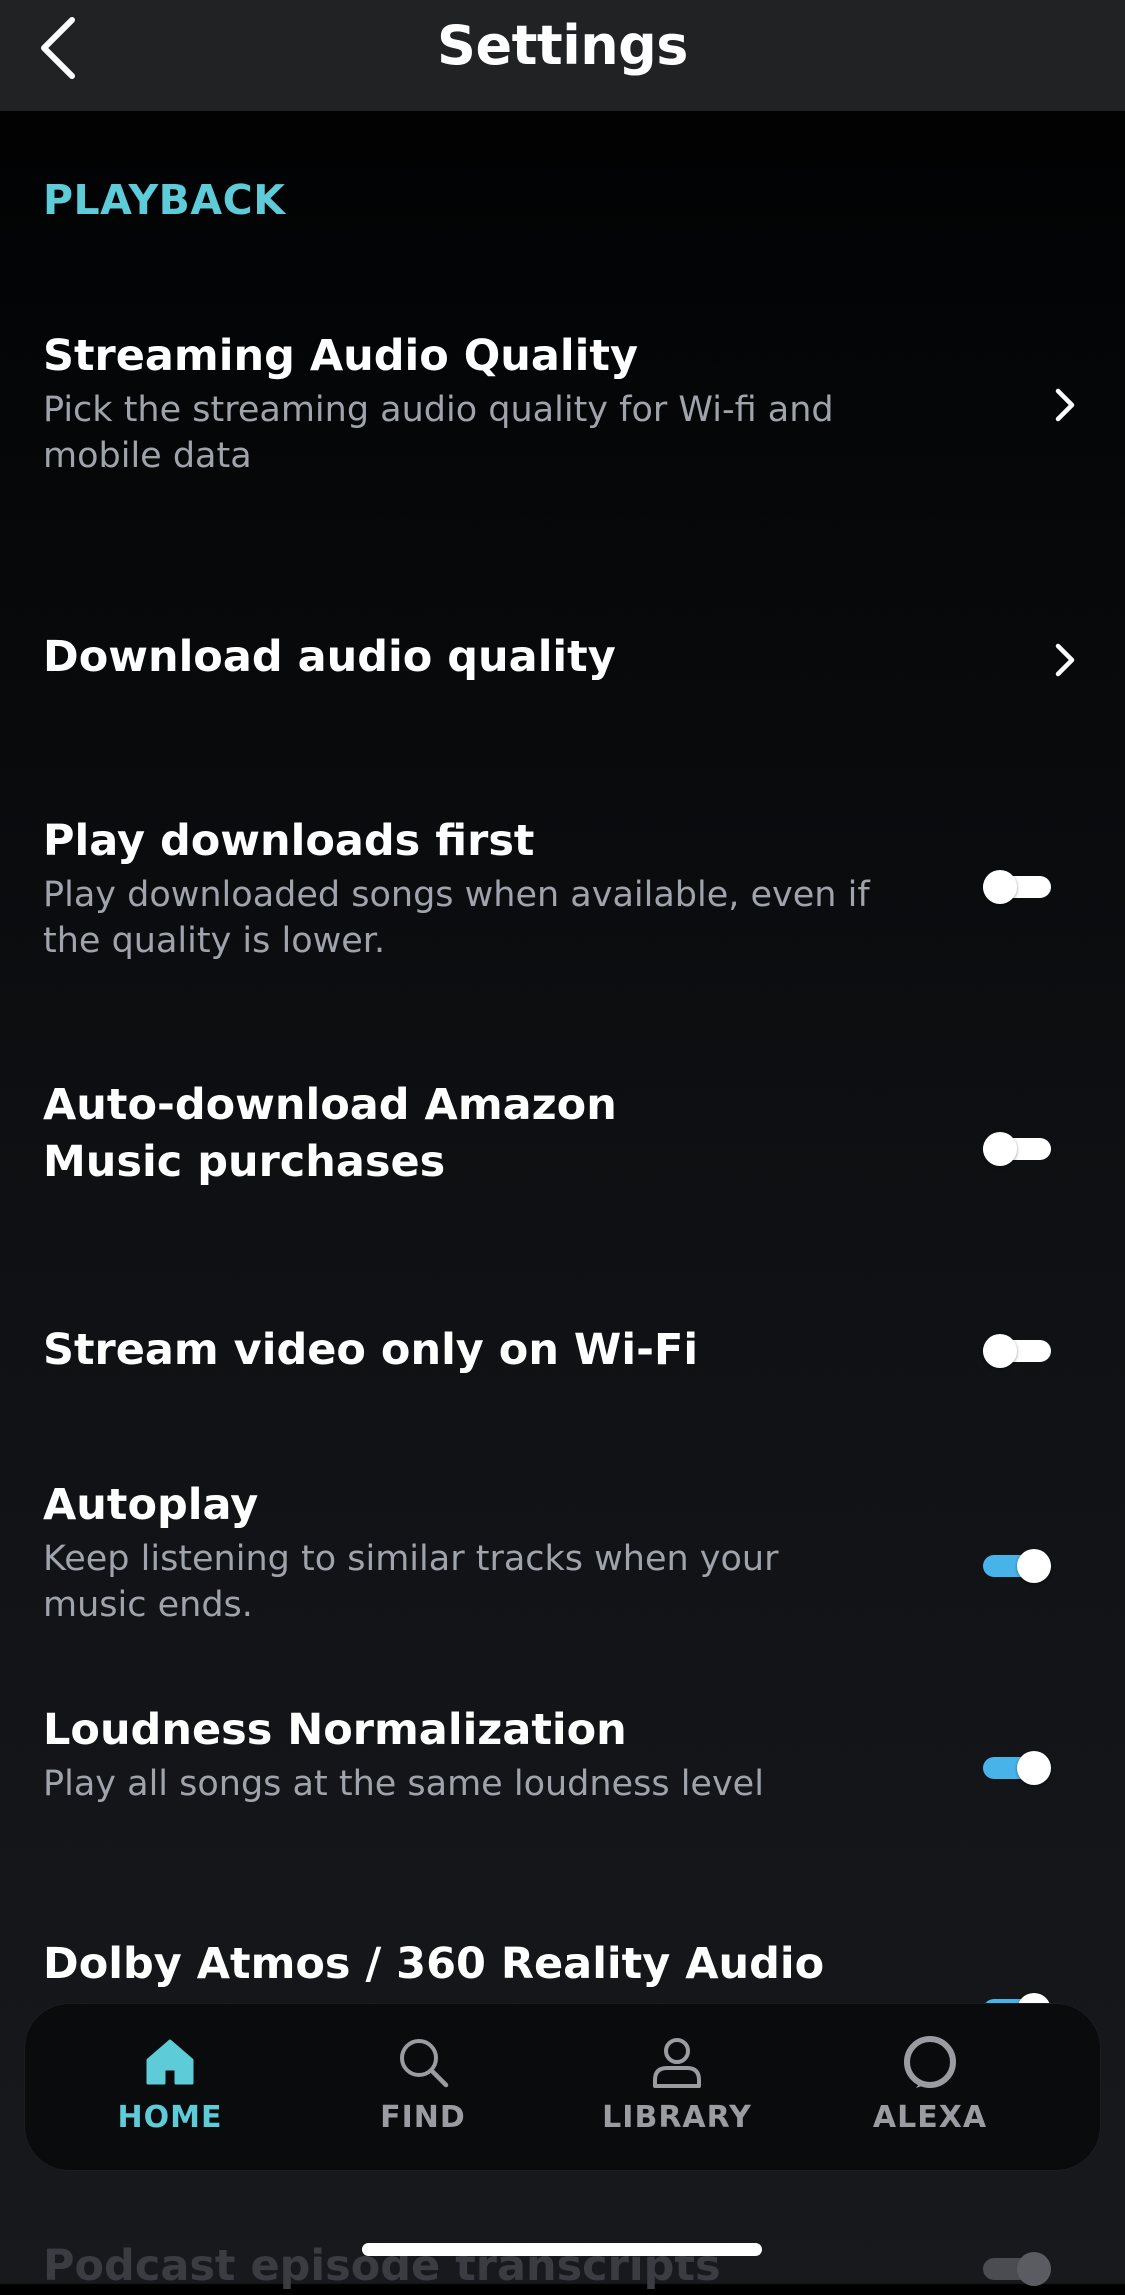 This screenshot has width=1125, height=2295. What do you see at coordinates (562, 45) in the screenshot?
I see `page-title: Settings` at bounding box center [562, 45].